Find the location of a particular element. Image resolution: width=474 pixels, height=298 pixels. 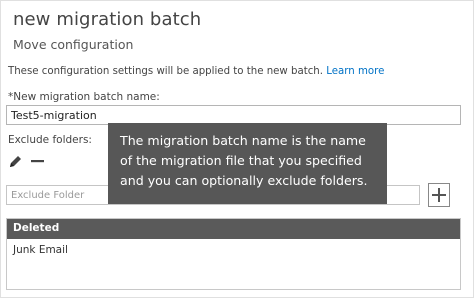

plus-icon is located at coordinates (439, 195).